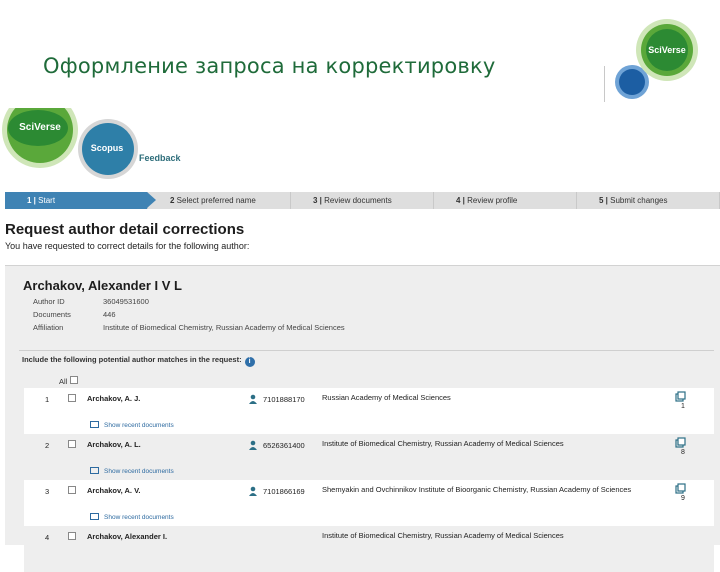 The height and width of the screenshot is (572, 720). Describe the element at coordinates (40, 127) in the screenshot. I see `sciverse-logo-text: SciVerse` at that location.